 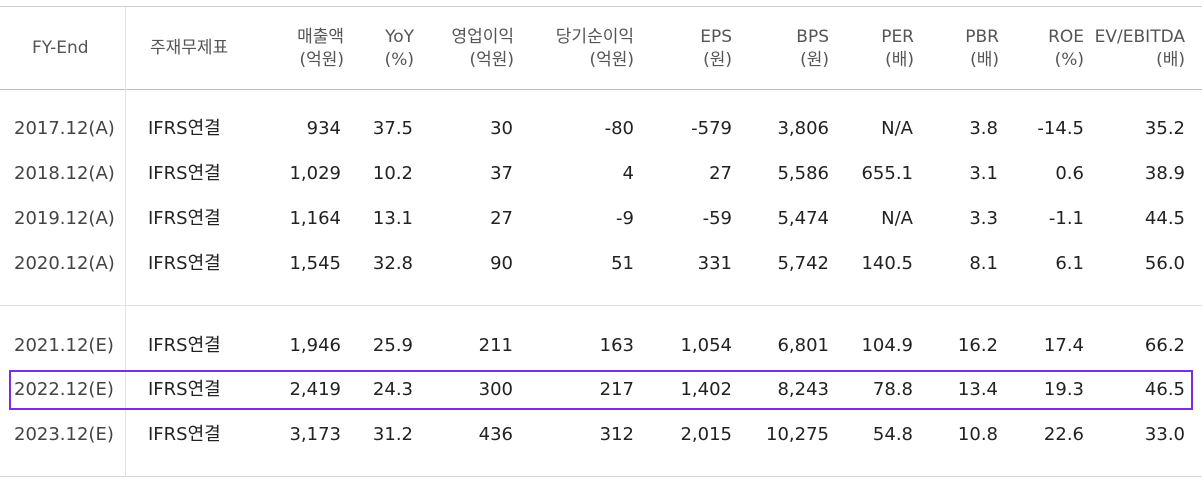 What do you see at coordinates (812, 49) in the screenshot?
I see `column-header: BPS (원)` at bounding box center [812, 49].